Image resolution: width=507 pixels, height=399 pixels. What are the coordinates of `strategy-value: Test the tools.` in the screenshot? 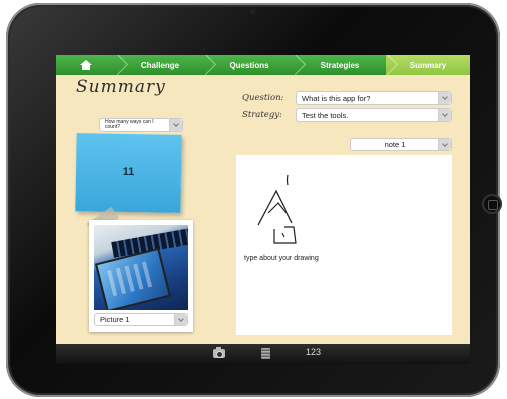 It's located at (325, 115).